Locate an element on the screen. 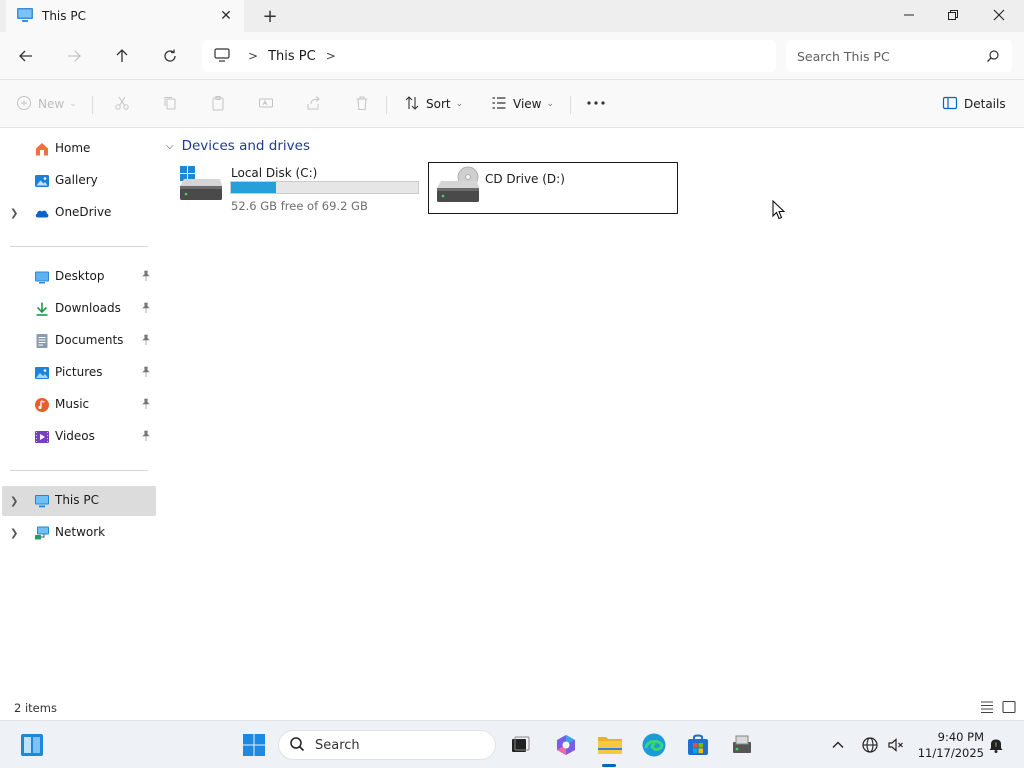 The height and width of the screenshot is (768, 1024). sidebar-item-desktop: Desktop is located at coordinates (79, 277).